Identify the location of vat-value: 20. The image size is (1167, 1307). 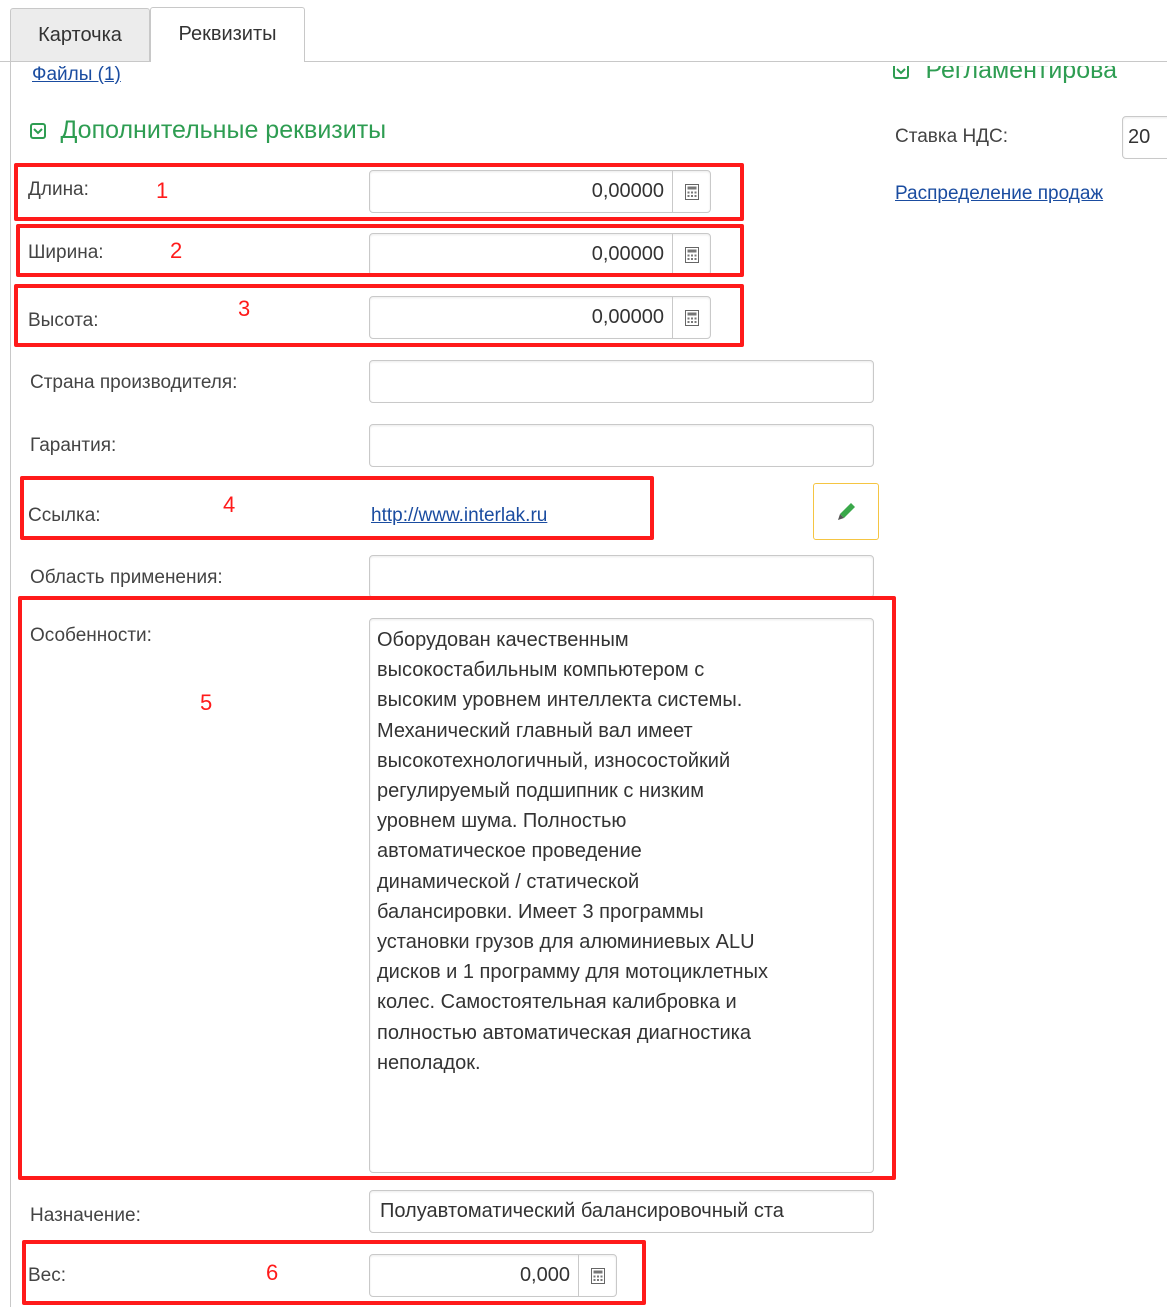
(1139, 137).